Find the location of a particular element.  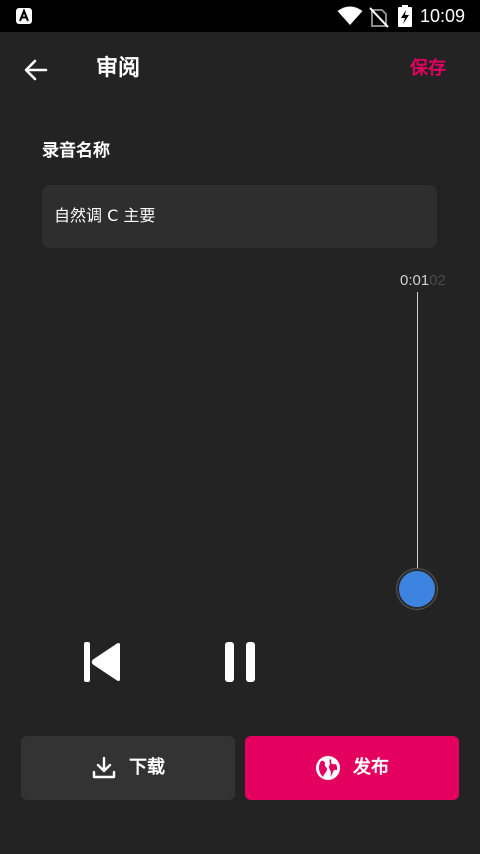

skip-to-start-icon is located at coordinates (102, 662).